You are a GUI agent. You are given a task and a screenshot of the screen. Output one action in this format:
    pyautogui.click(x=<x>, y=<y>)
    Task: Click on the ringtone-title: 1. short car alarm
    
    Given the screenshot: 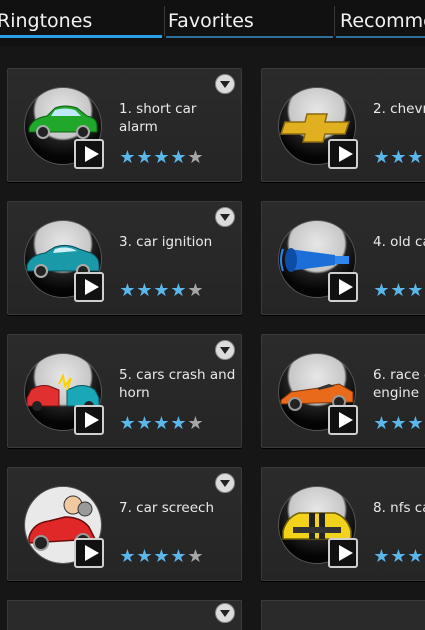 What is the action you would take?
    pyautogui.click(x=158, y=118)
    